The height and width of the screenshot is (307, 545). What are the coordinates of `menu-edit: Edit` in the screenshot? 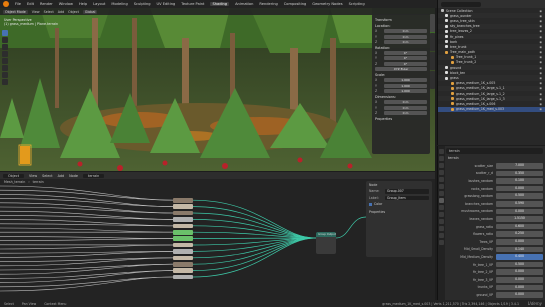 It's located at (30, 4).